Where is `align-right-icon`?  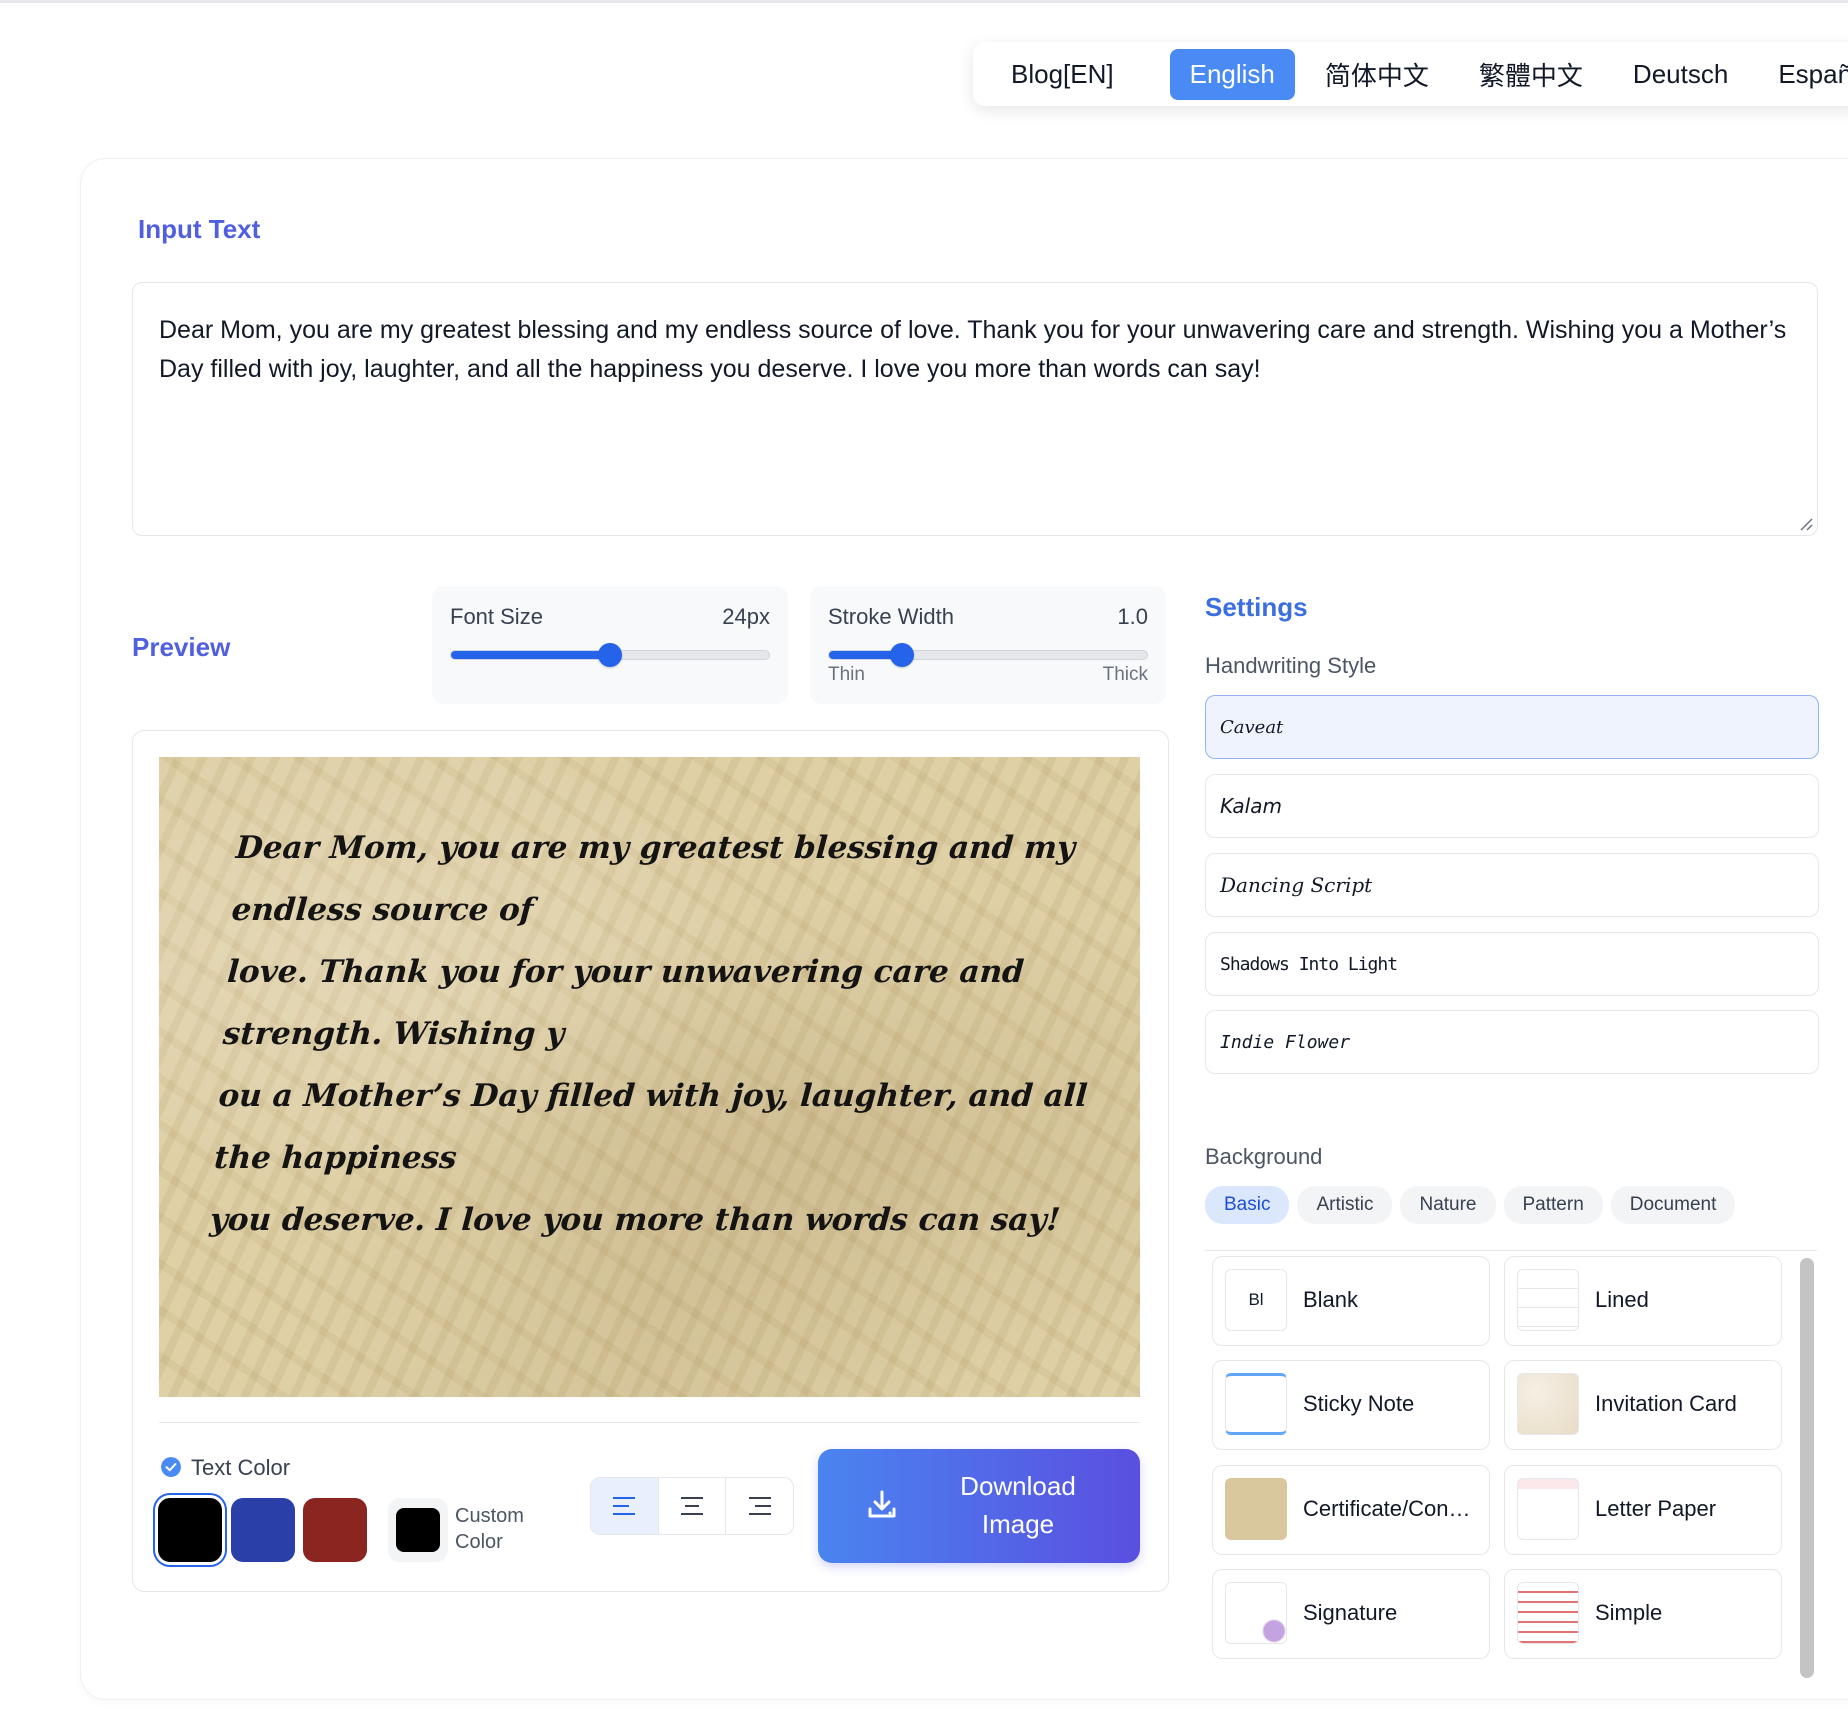
align-right-icon is located at coordinates (759, 1506).